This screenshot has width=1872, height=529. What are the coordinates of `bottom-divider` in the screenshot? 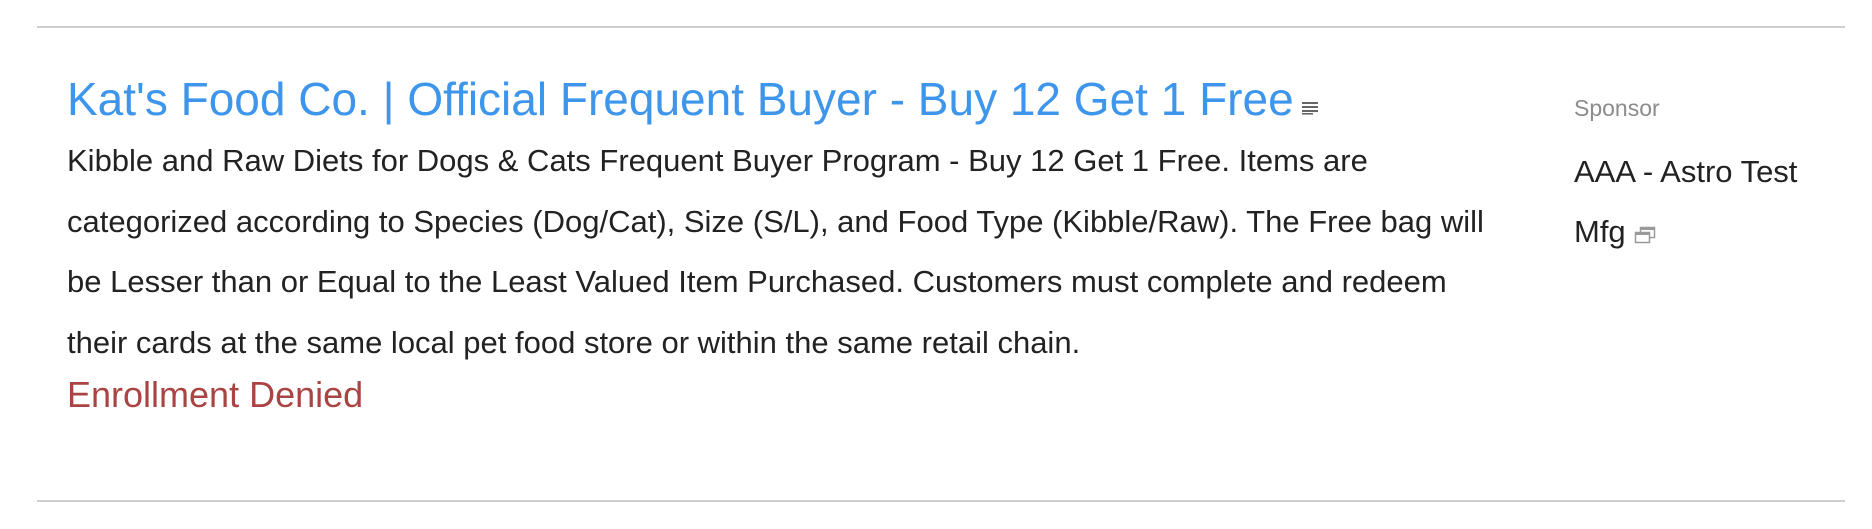 It's located at (941, 501).